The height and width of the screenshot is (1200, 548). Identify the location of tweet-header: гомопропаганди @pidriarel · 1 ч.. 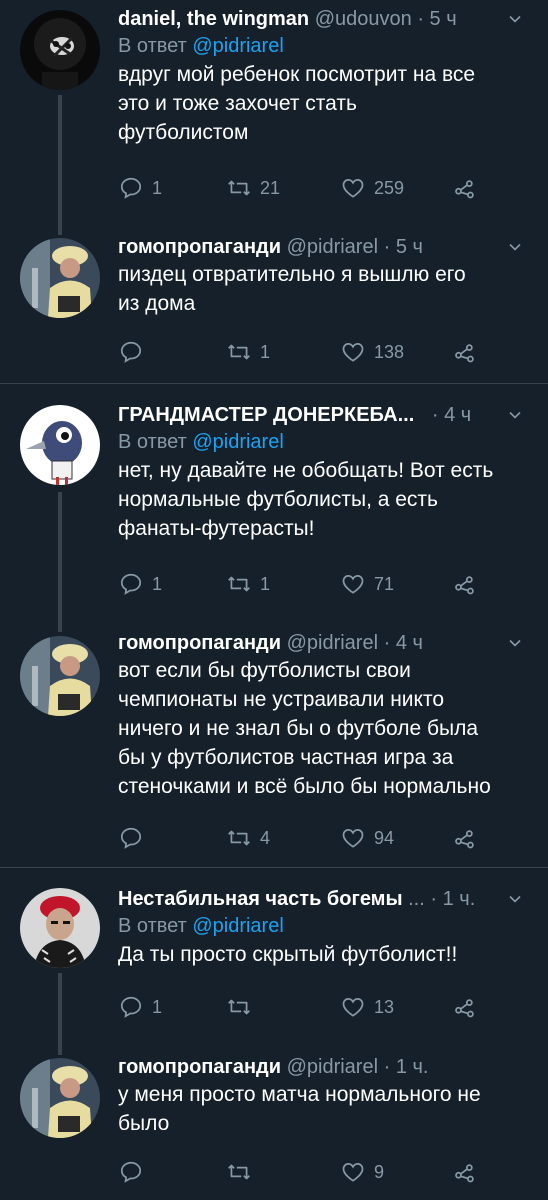
(323, 1067).